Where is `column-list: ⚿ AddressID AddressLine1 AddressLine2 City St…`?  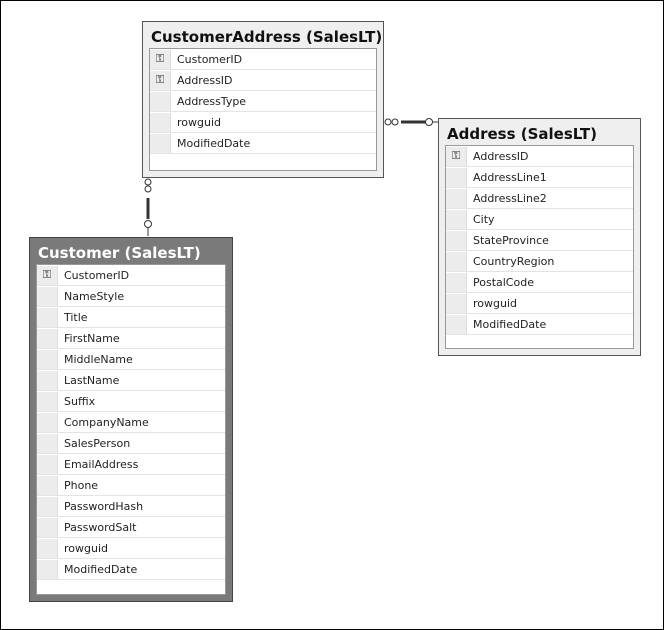 column-list: ⚿ AddressID AddressLine1 AddressLine2 City St… is located at coordinates (539, 247).